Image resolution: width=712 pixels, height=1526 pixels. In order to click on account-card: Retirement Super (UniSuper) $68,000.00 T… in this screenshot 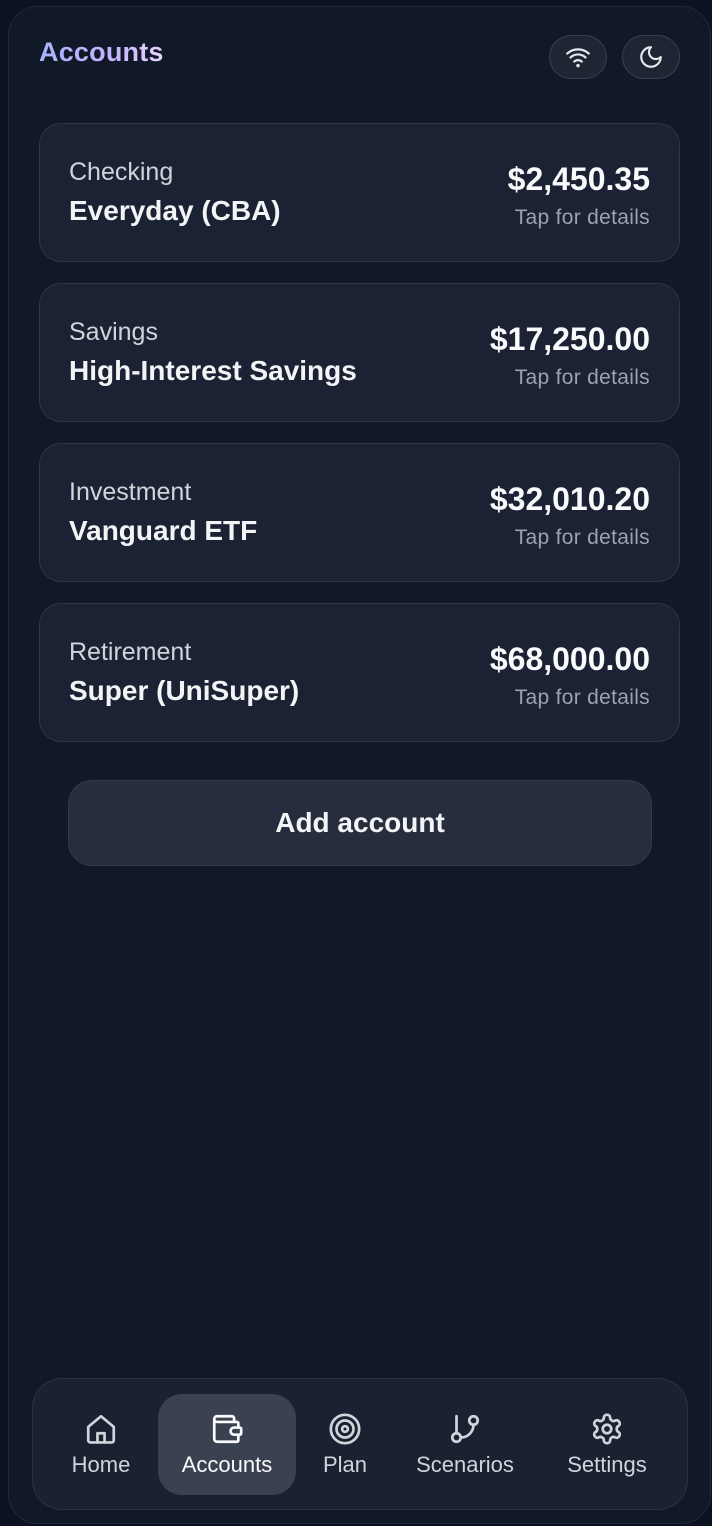, I will do `click(359, 672)`.